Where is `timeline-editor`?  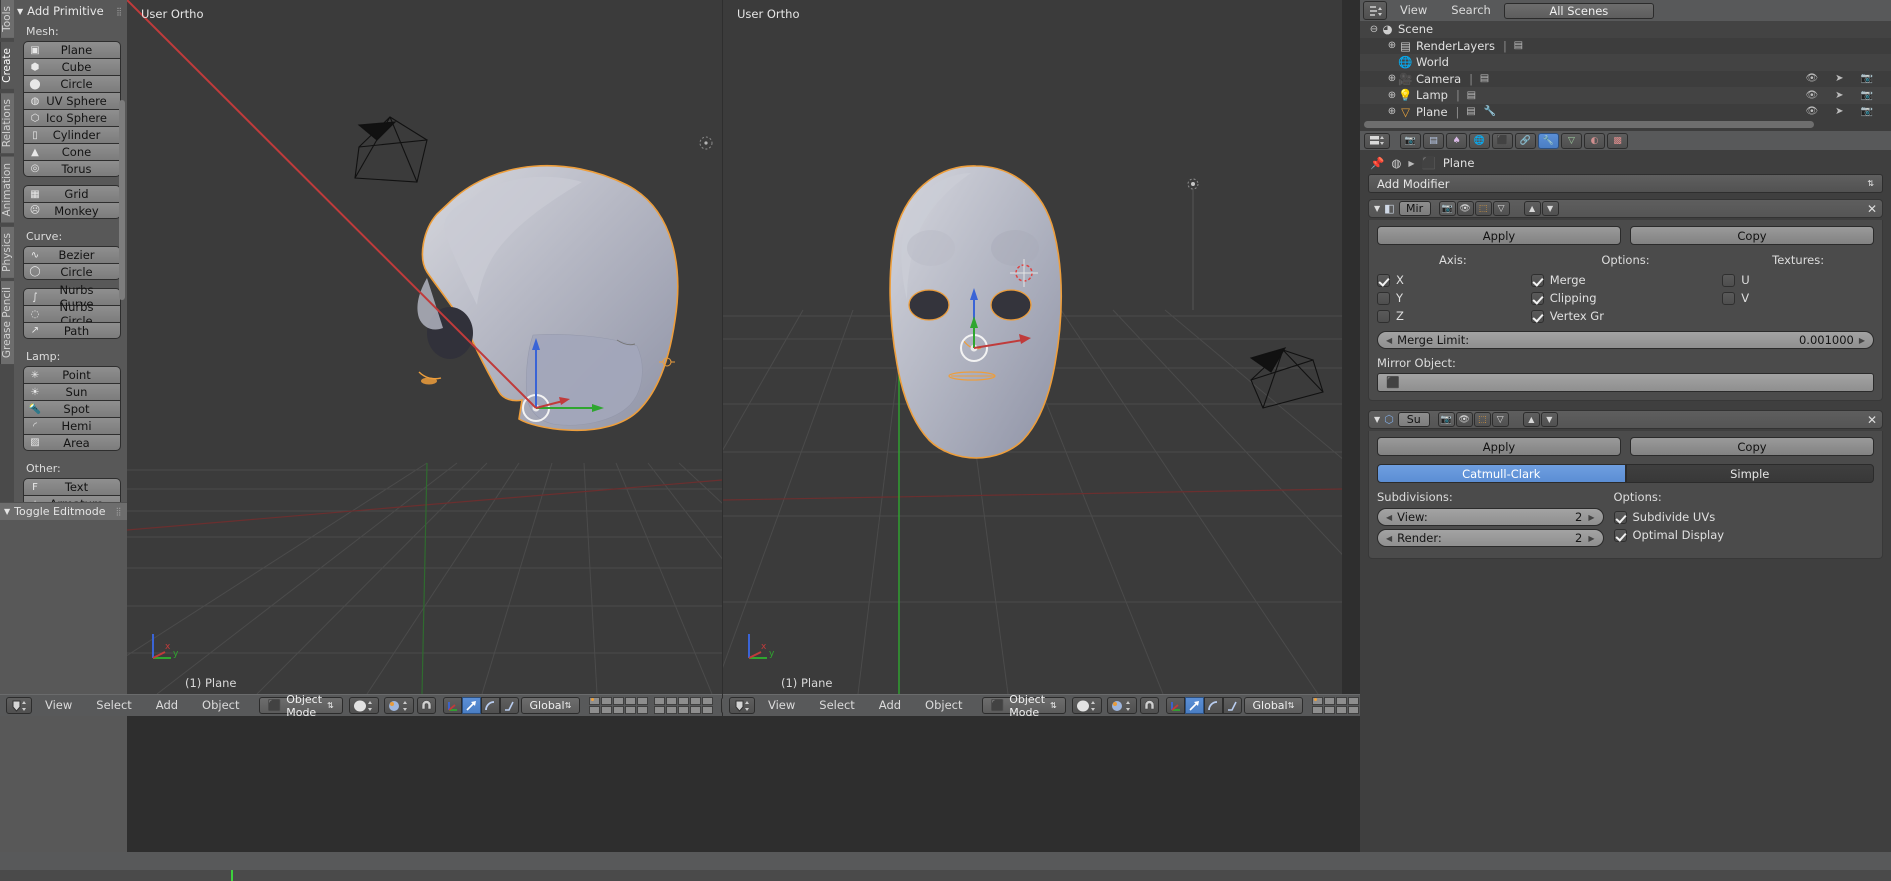
timeline-editor is located at coordinates (945, 866).